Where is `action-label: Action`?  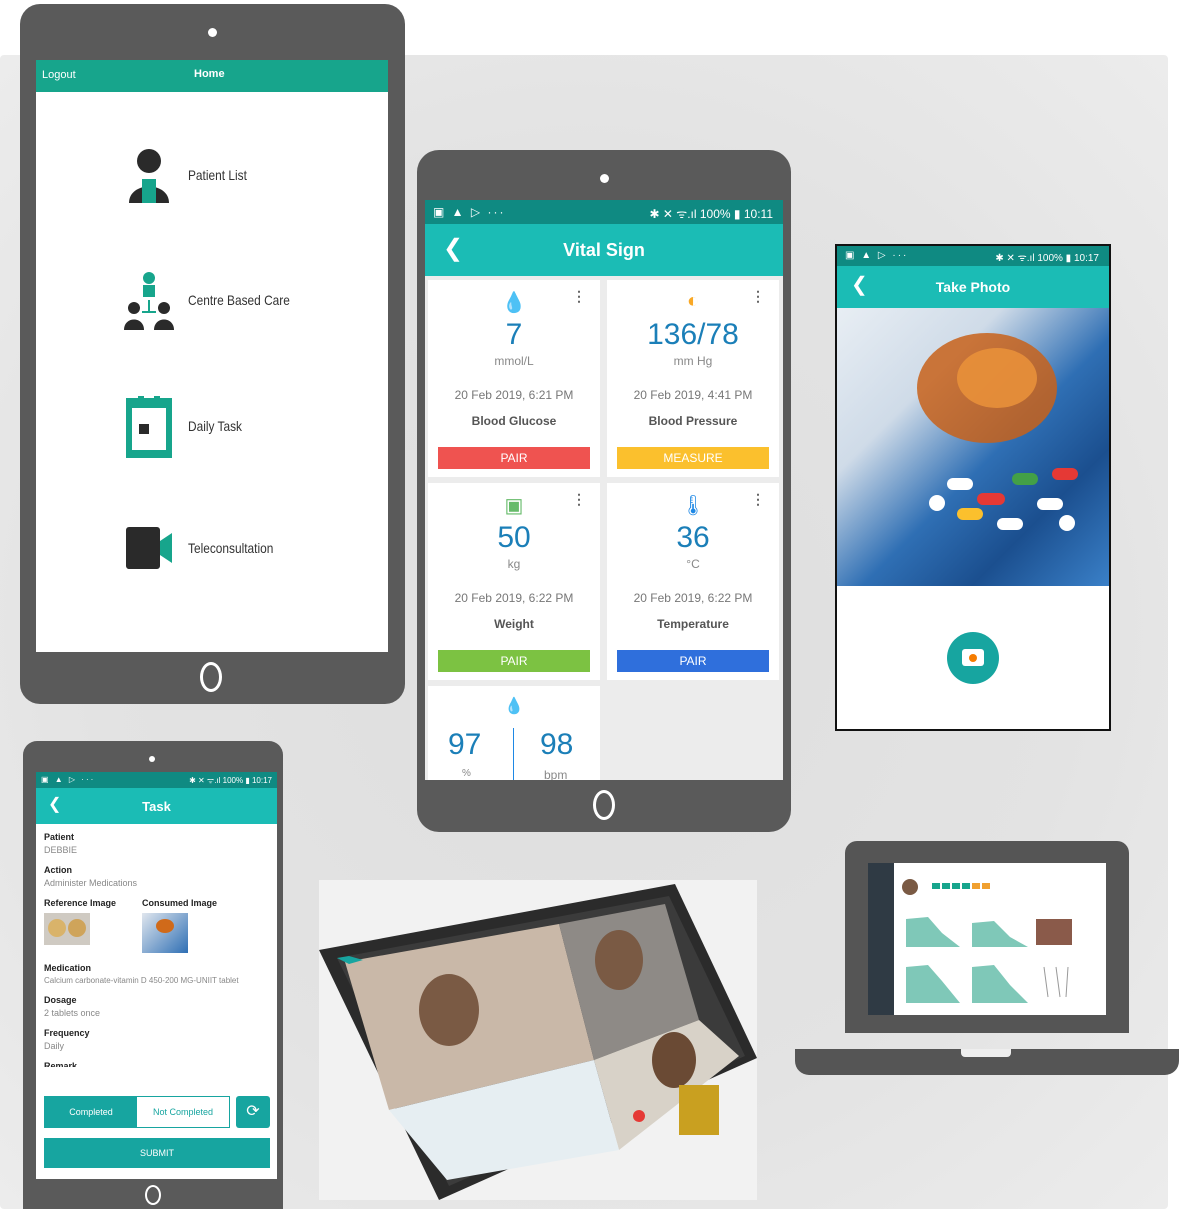
action-label: Action is located at coordinates (58, 870).